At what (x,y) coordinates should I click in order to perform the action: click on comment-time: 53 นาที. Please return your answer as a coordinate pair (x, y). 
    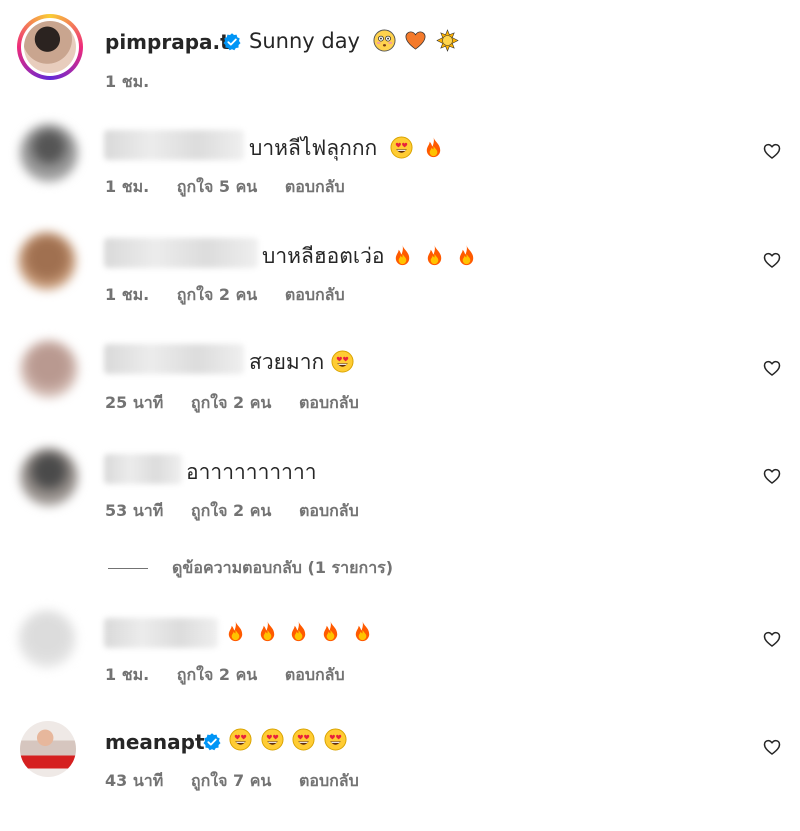
    Looking at the image, I should click on (134, 510).